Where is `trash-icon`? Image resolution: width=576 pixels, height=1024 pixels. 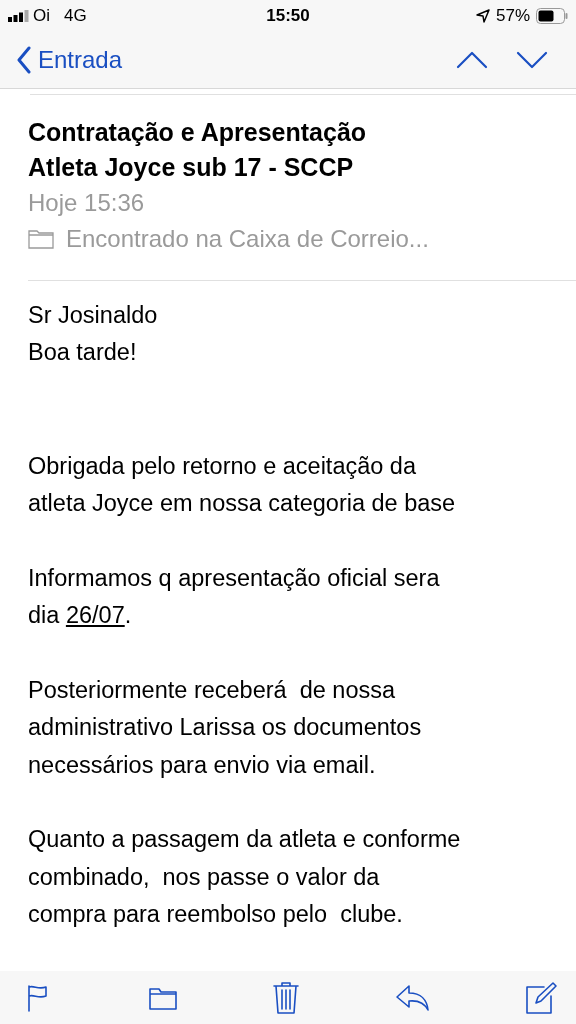 trash-icon is located at coordinates (286, 997).